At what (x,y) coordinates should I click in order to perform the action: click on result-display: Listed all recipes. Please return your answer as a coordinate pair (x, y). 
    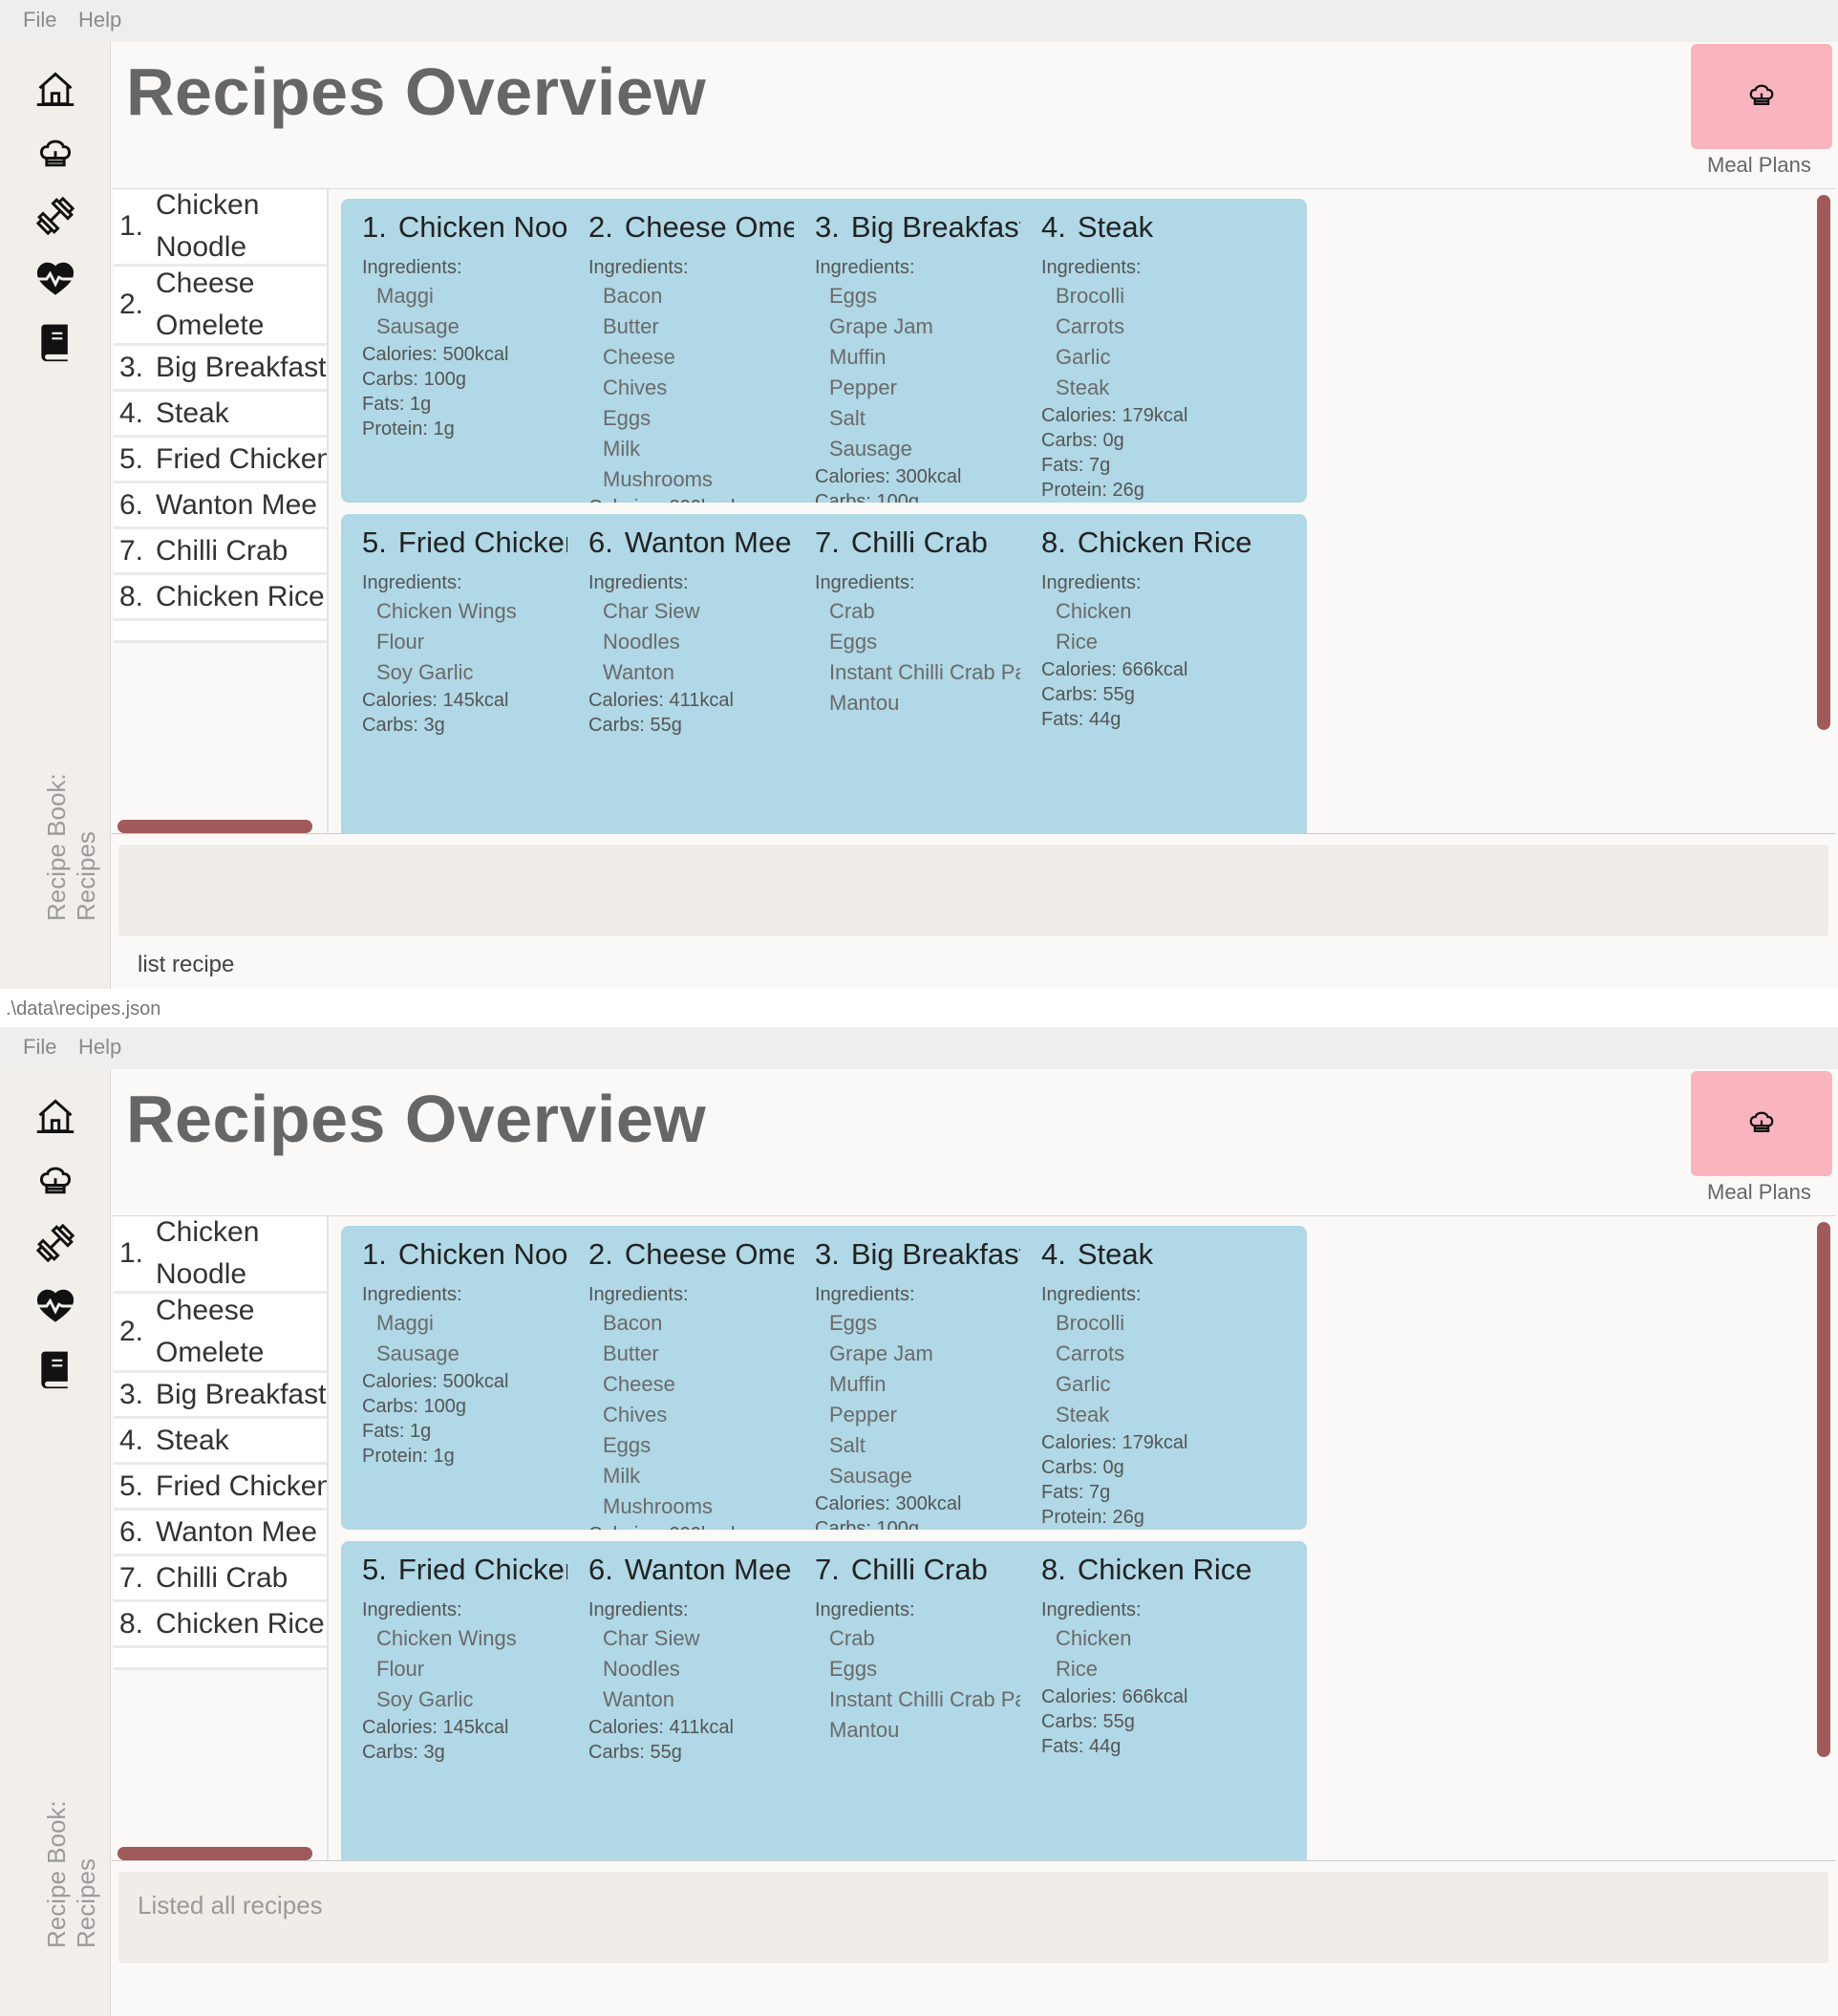
    Looking at the image, I should click on (973, 1918).